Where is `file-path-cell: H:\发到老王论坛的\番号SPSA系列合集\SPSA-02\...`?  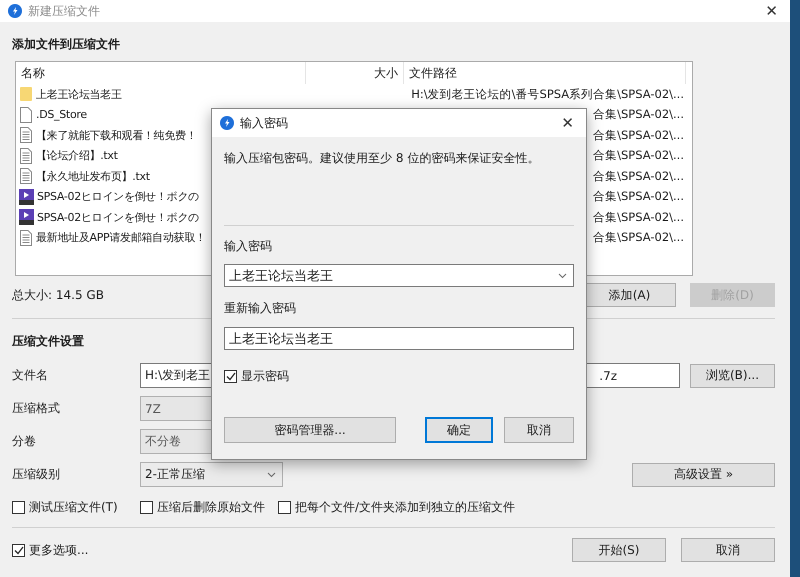
file-path-cell: H:\发到老王论坛的\番号SPSA系列合集\SPSA-02\... is located at coordinates (547, 94).